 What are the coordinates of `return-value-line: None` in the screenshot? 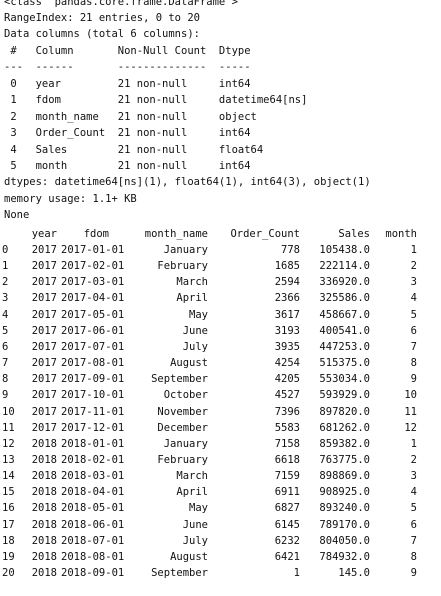 It's located at (17, 215).